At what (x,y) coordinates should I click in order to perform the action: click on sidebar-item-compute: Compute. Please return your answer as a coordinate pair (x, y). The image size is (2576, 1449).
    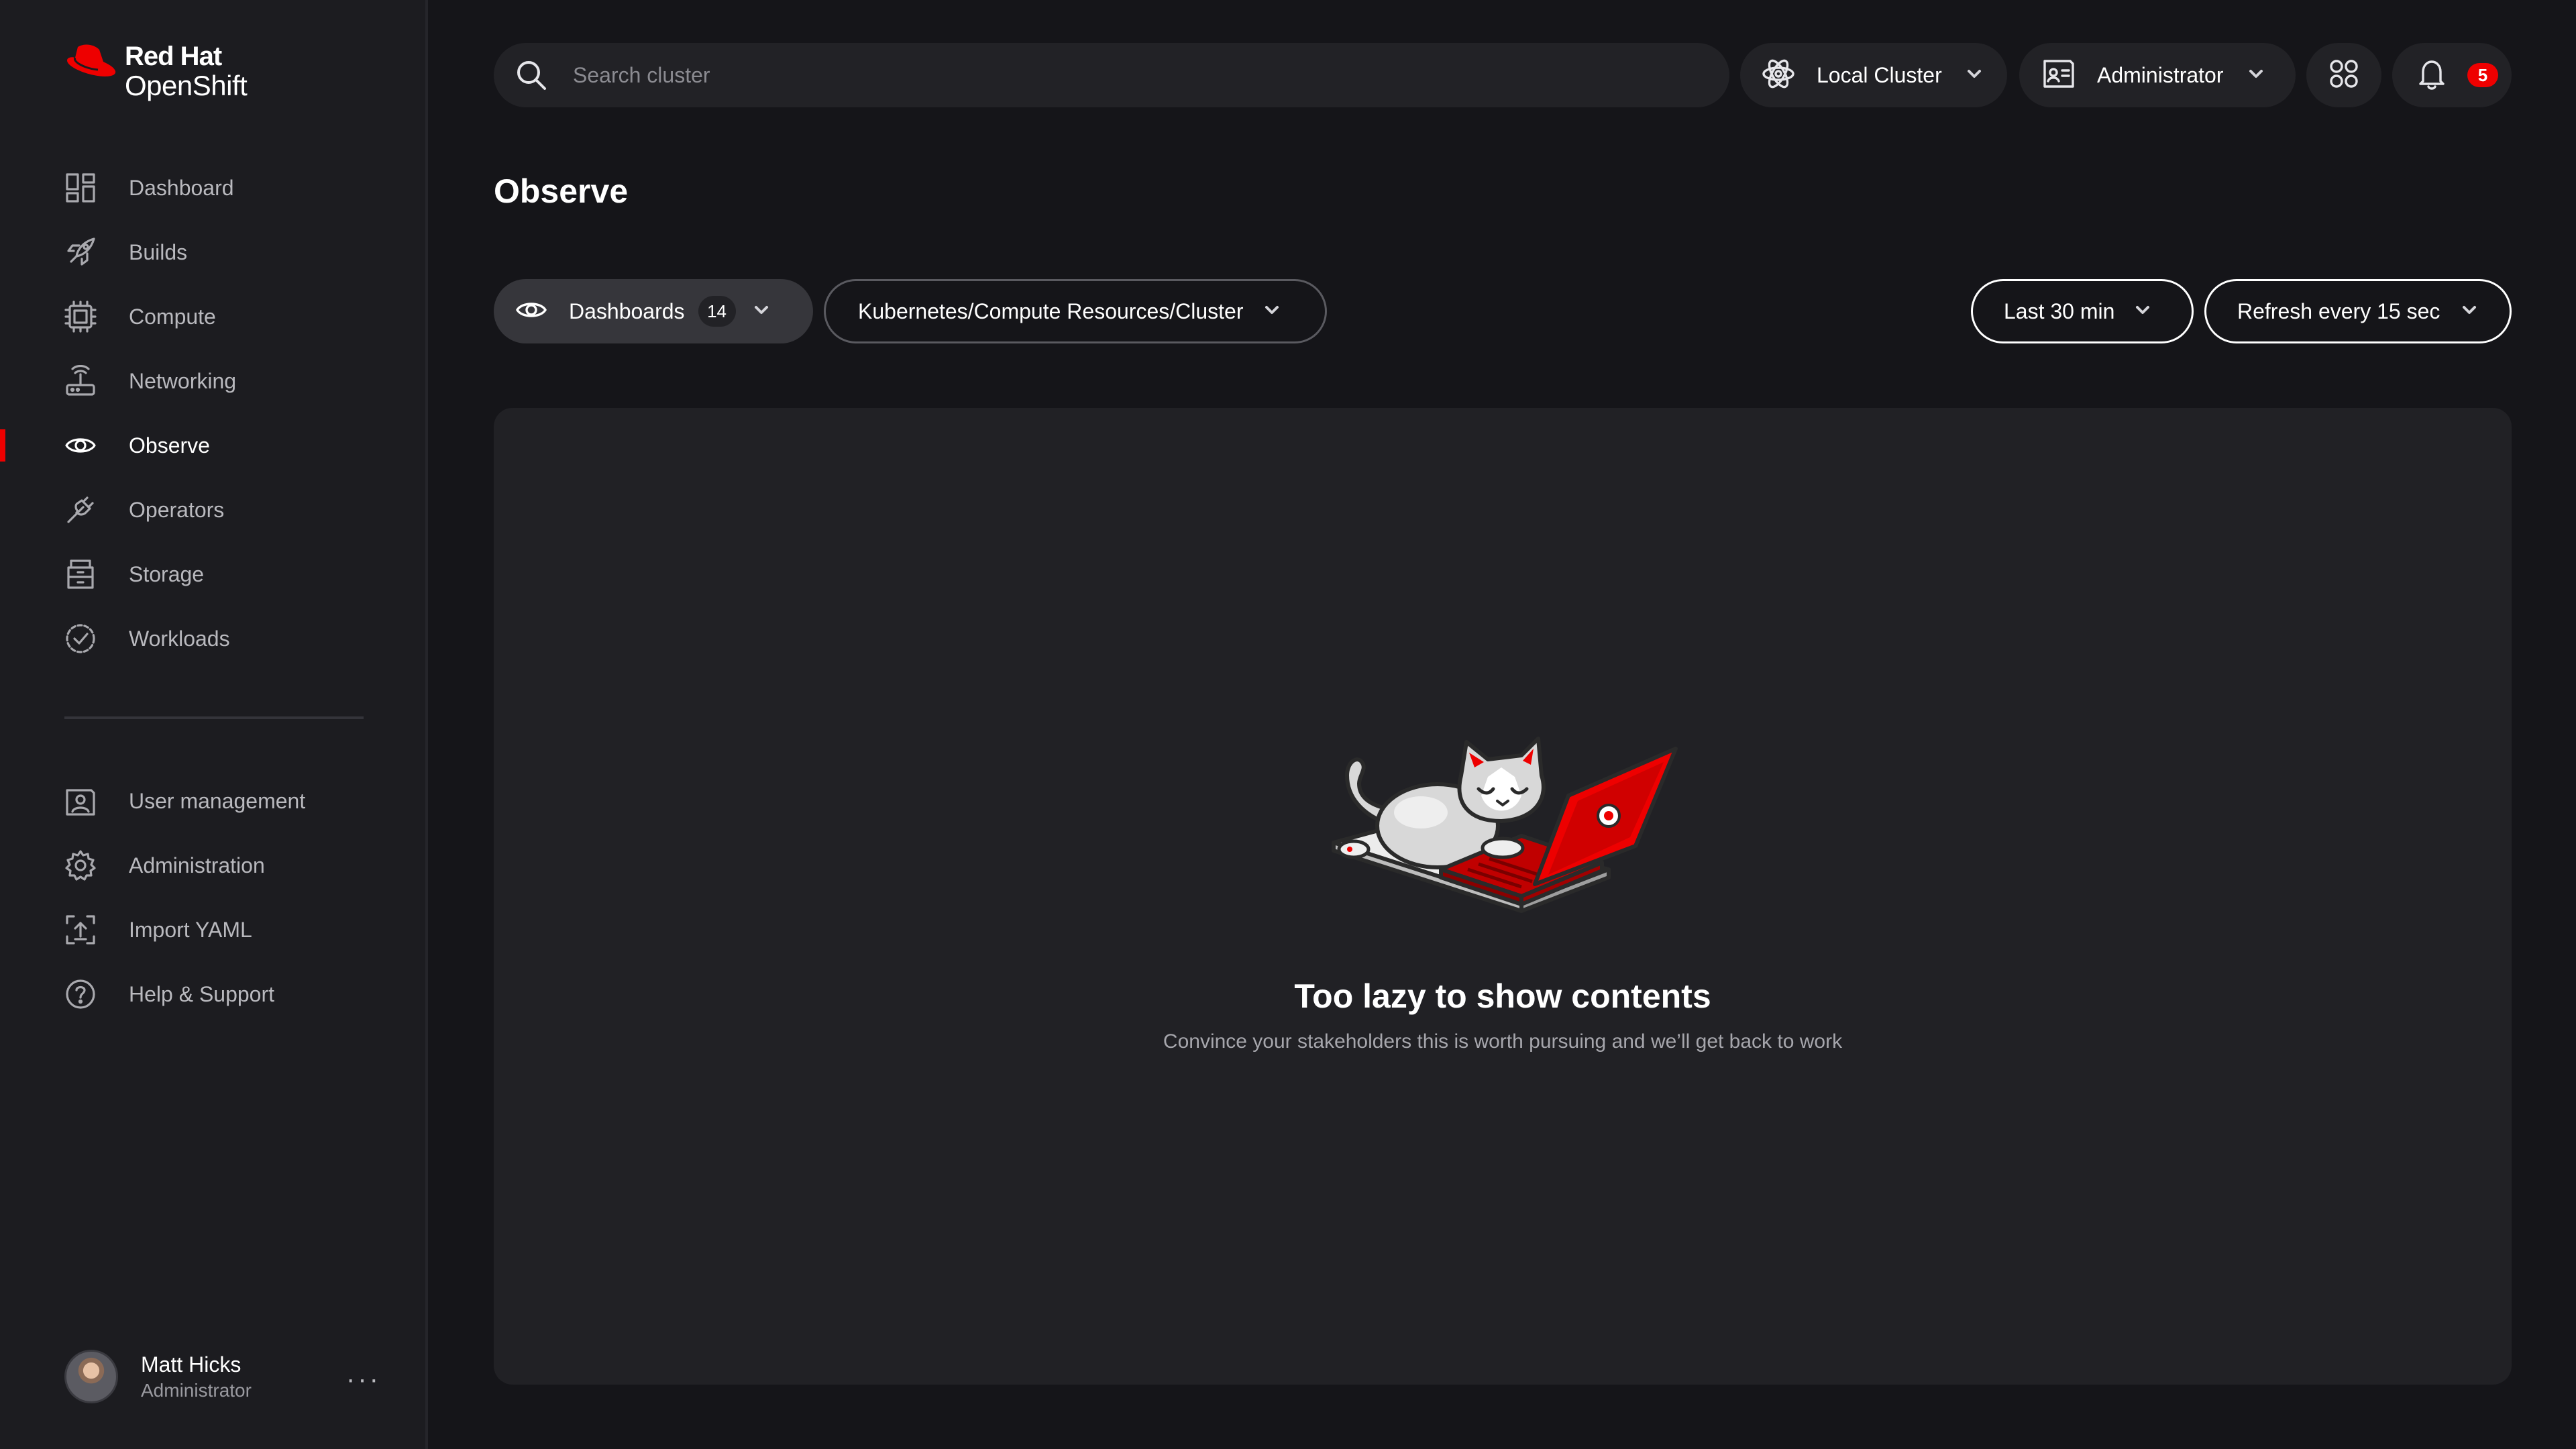
    Looking at the image, I should click on (212, 316).